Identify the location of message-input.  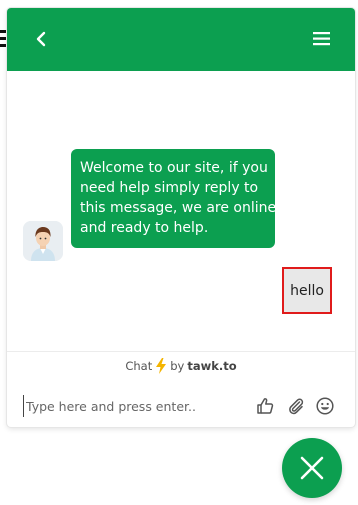
(133, 406).